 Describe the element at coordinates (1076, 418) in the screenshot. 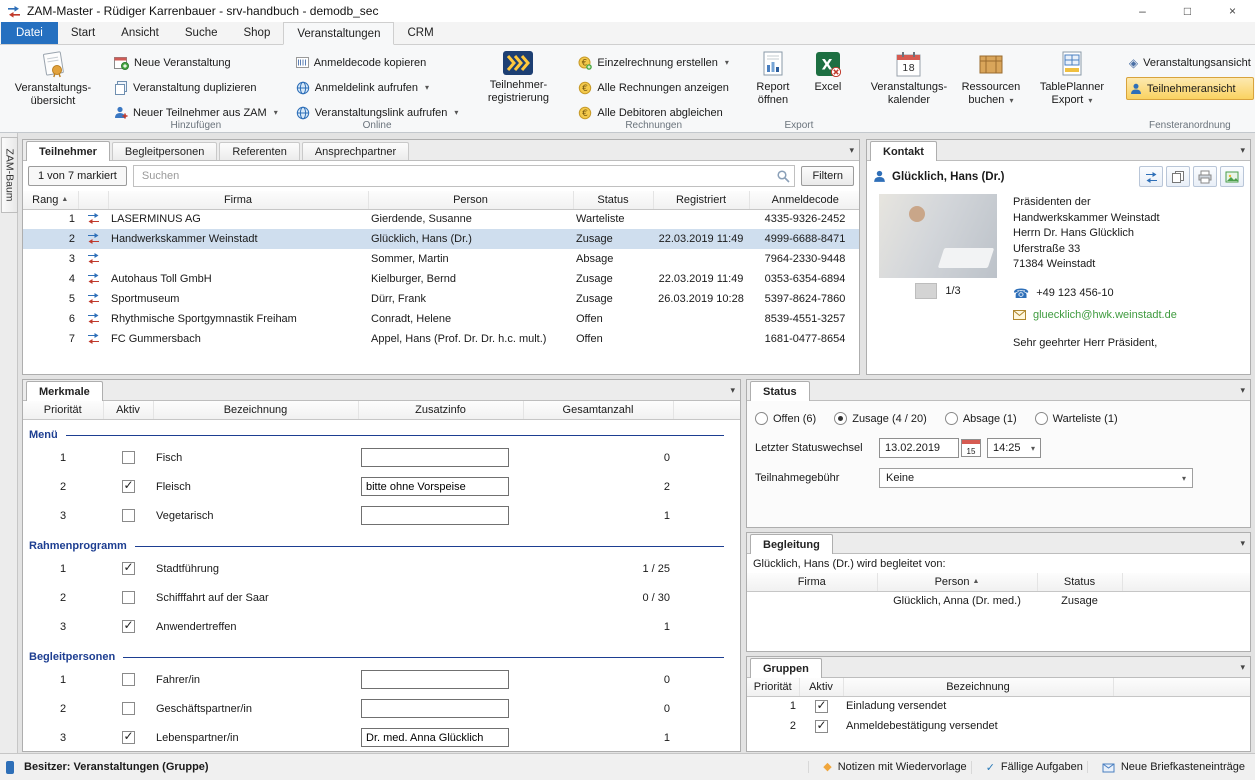

I see `radio-warteliste: Warteliste (1)` at that location.